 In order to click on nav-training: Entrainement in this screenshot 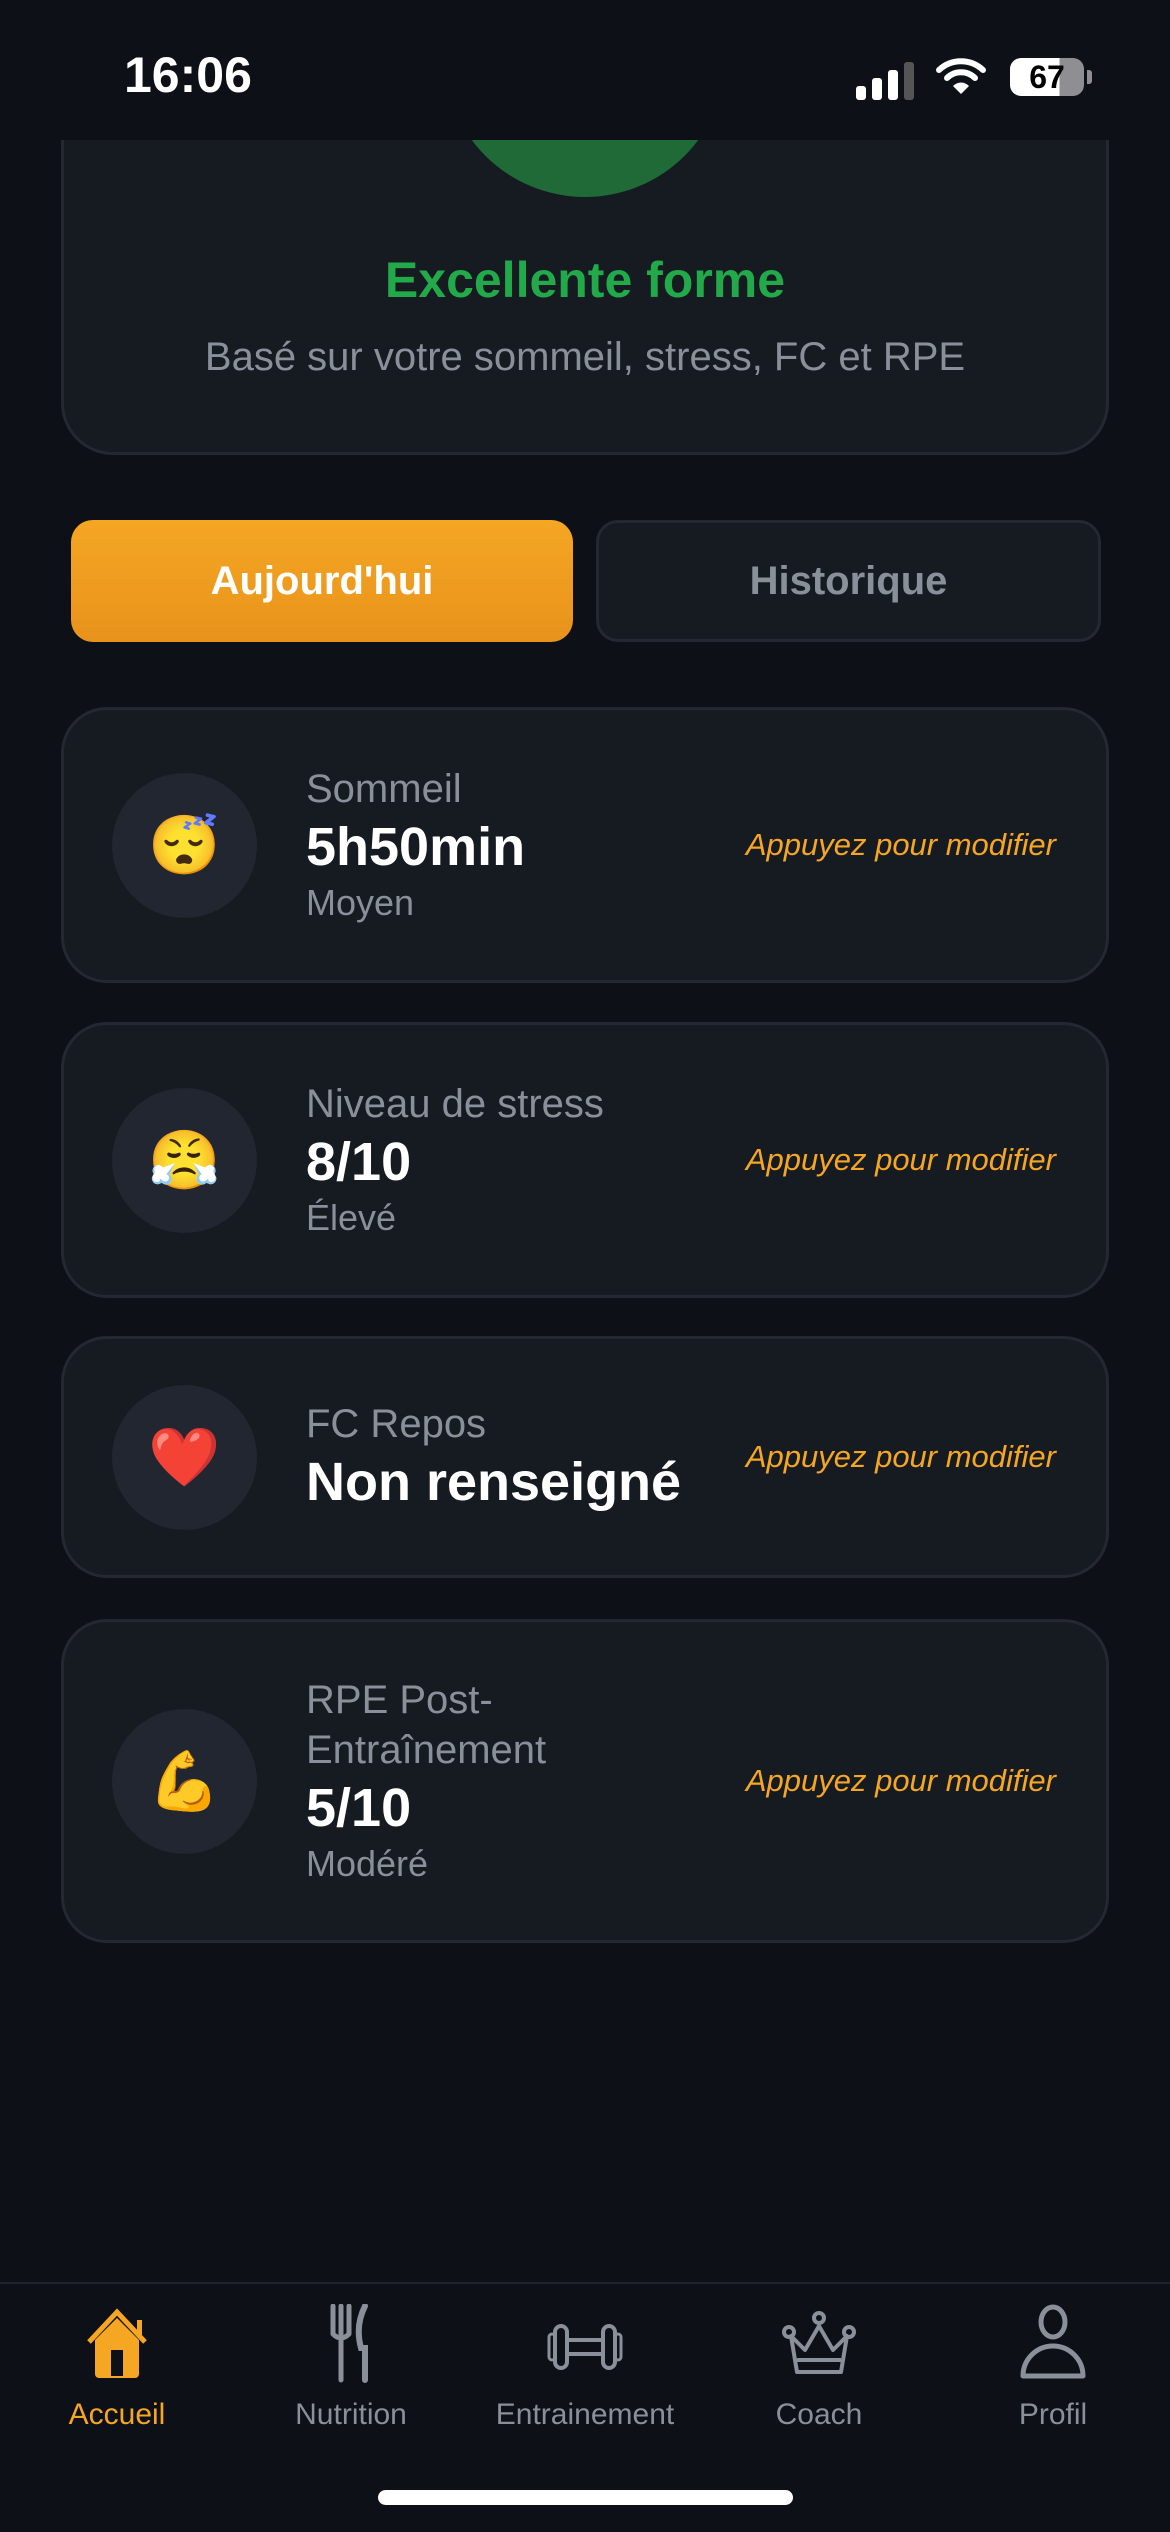, I will do `click(585, 2368)`.